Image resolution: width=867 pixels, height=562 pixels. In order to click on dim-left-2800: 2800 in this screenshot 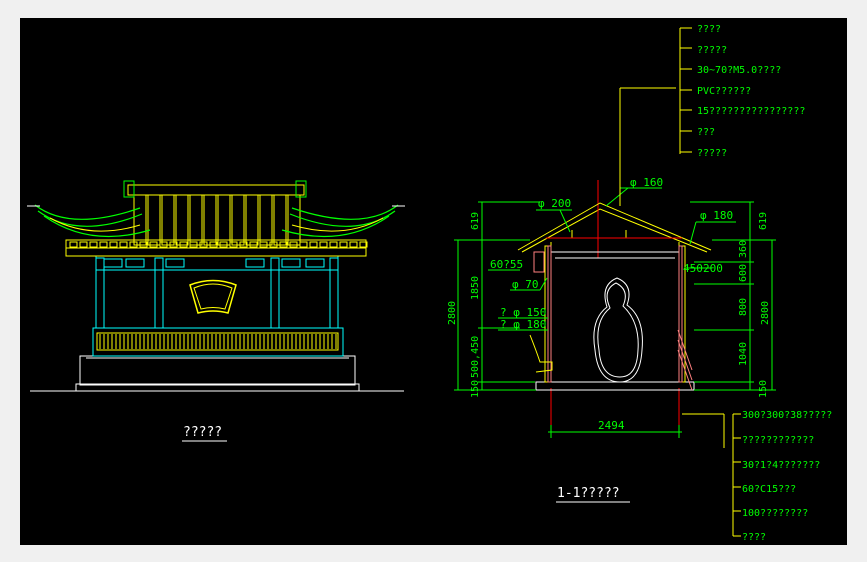, I will do `click(452, 313)`.